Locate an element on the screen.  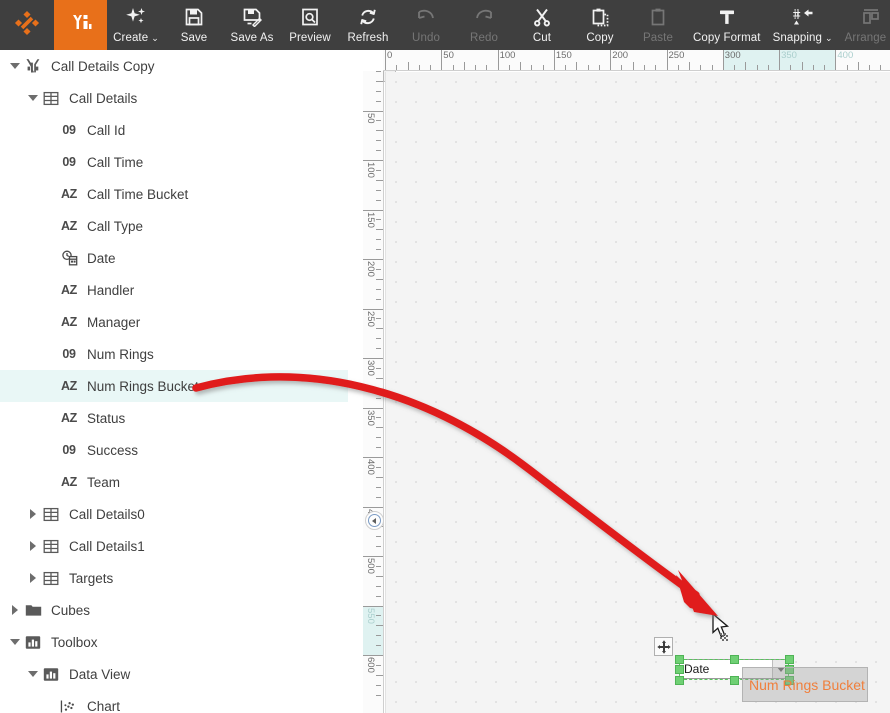
resize-handle-nw is located at coordinates (679, 659).